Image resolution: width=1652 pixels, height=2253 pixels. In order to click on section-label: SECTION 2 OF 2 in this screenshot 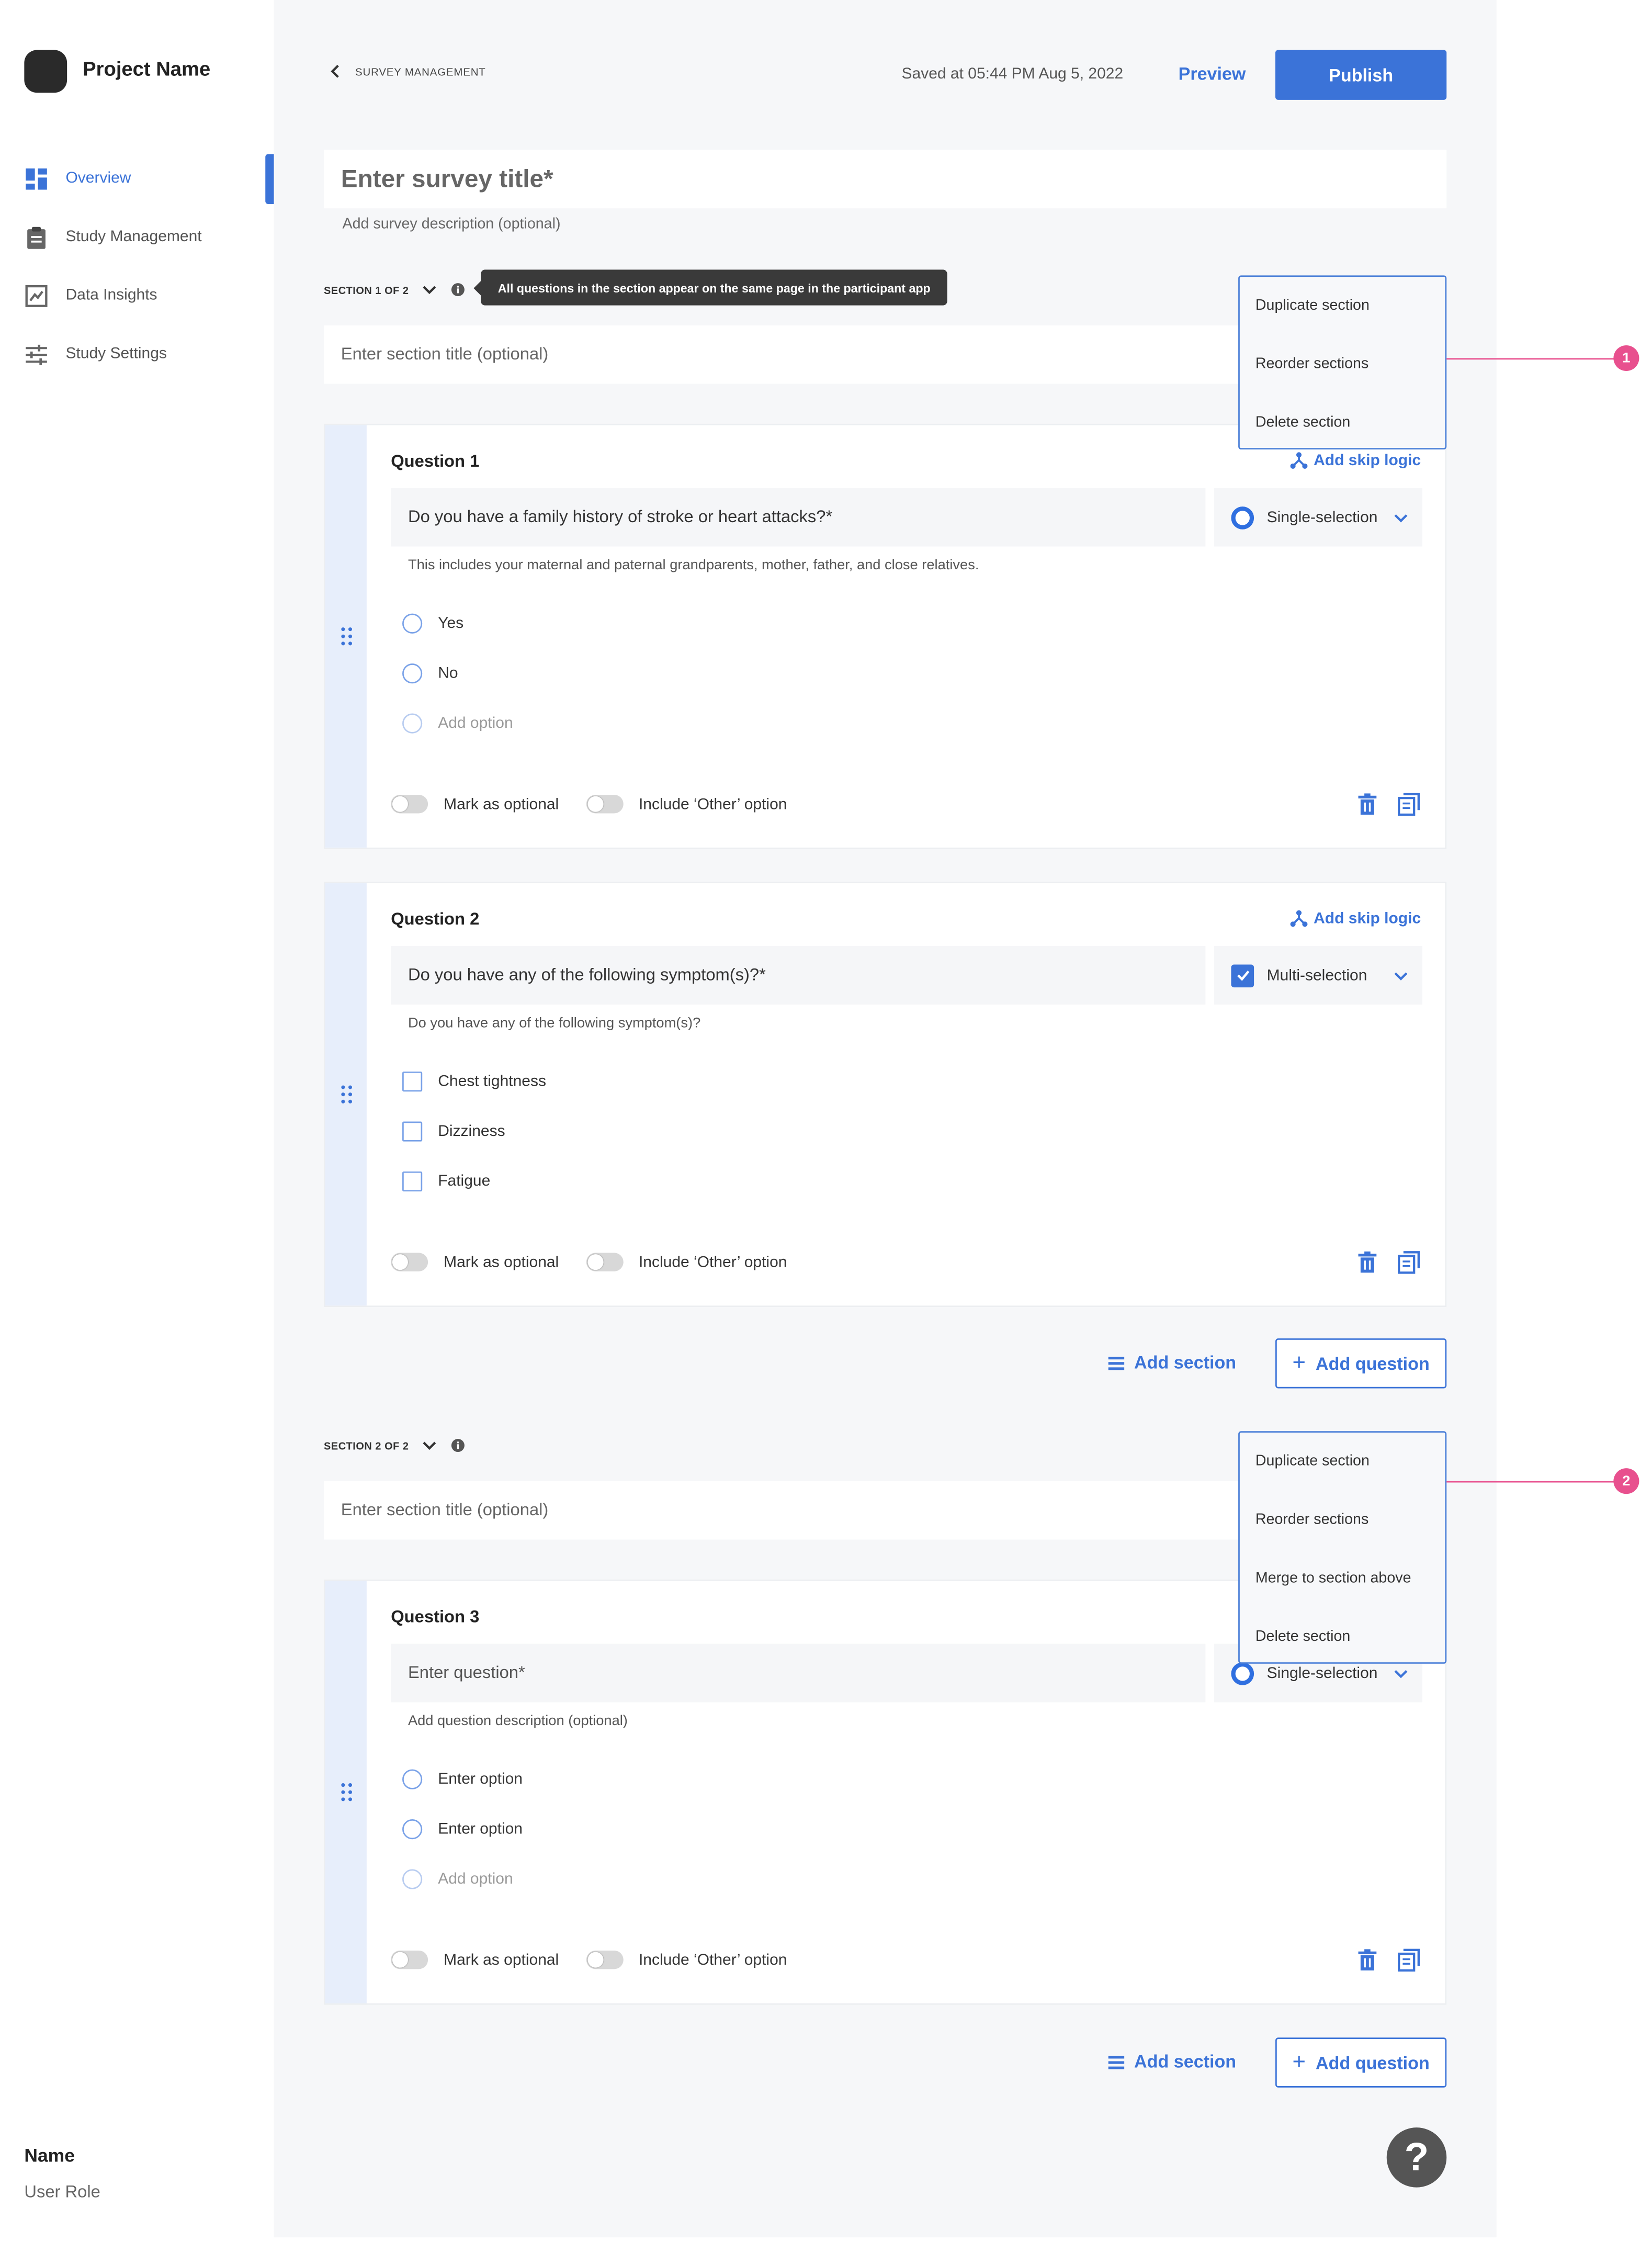, I will do `click(367, 1445)`.